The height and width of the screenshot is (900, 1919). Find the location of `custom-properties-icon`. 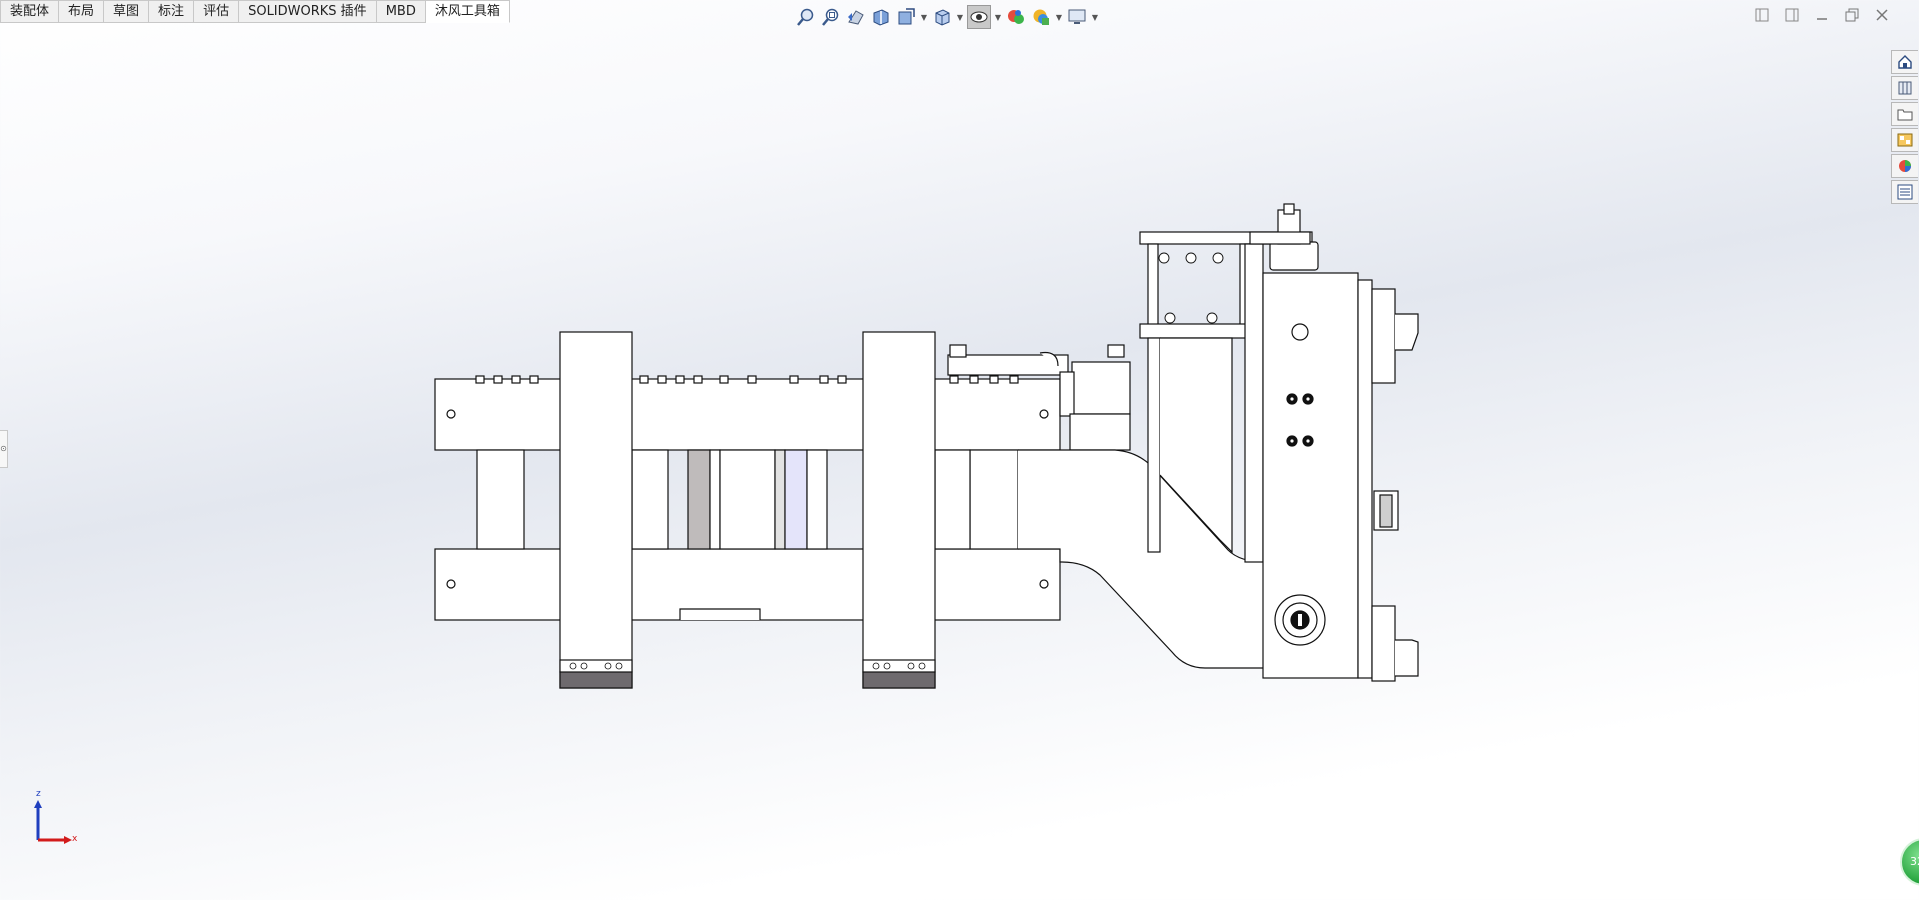

custom-properties-icon is located at coordinates (1904, 192).